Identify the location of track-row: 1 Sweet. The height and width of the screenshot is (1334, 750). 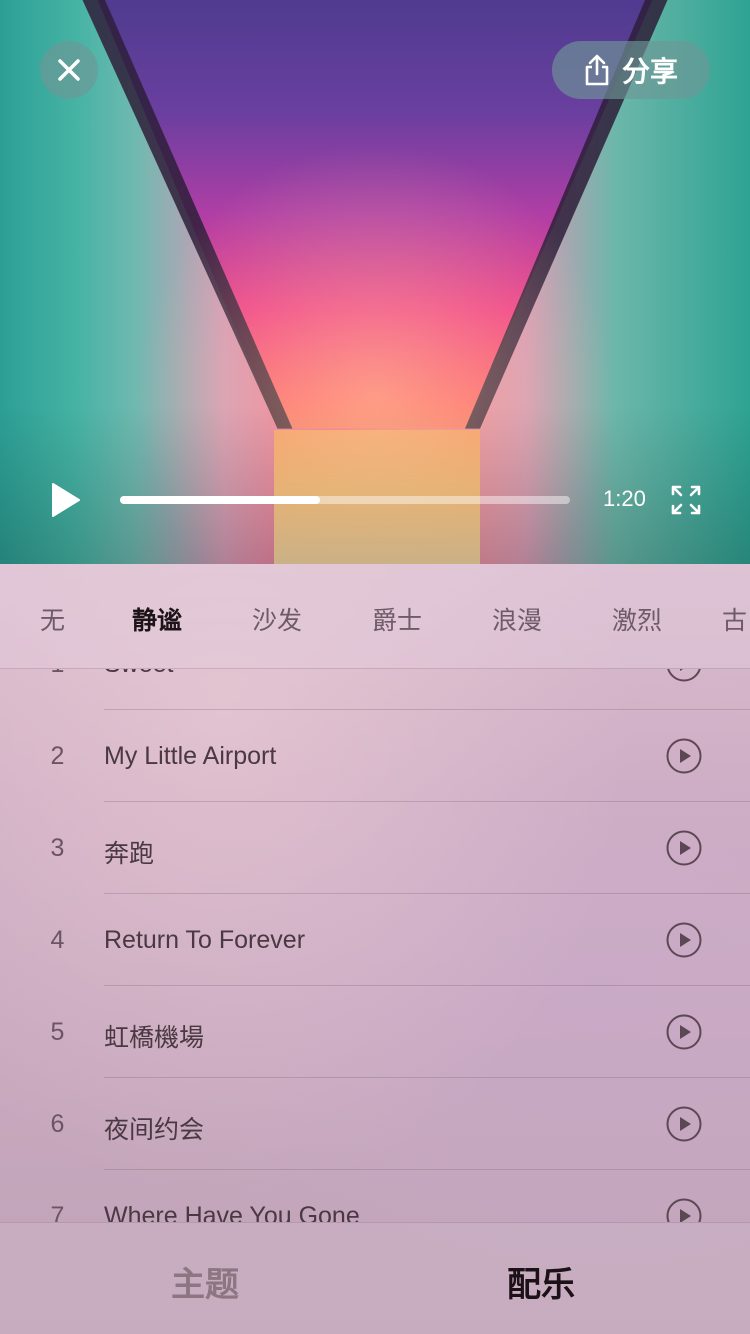
(375, 689).